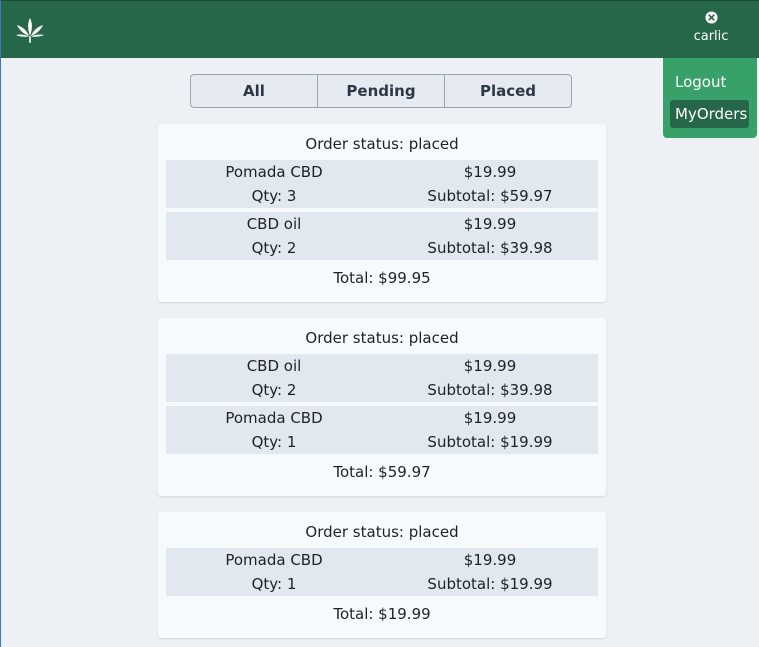 The image size is (759, 647). I want to click on user-menu-toggle: carlic, so click(711, 31).